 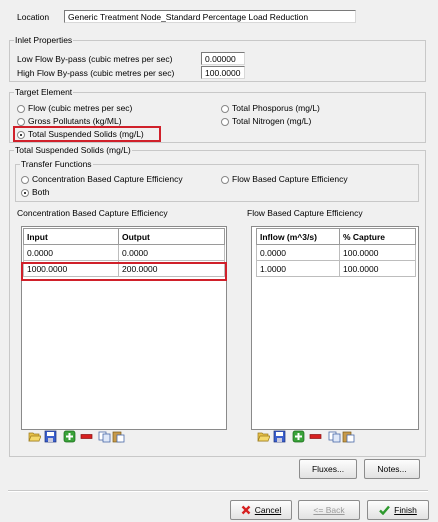 What do you see at coordinates (225, 121) in the screenshot?
I see `radio-total-nitrogen-indicator` at bounding box center [225, 121].